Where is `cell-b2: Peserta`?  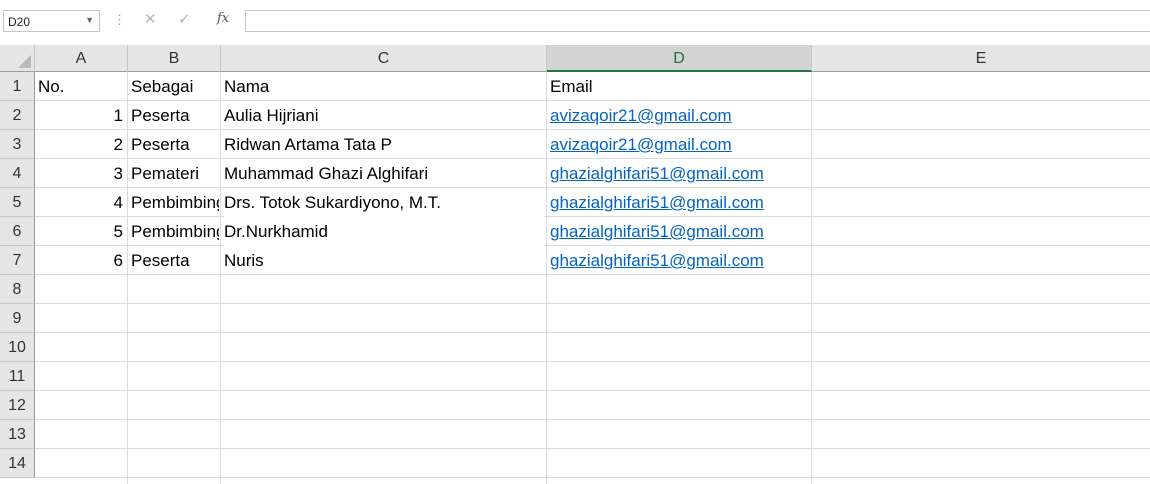
cell-b2: Peserta is located at coordinates (175, 115).